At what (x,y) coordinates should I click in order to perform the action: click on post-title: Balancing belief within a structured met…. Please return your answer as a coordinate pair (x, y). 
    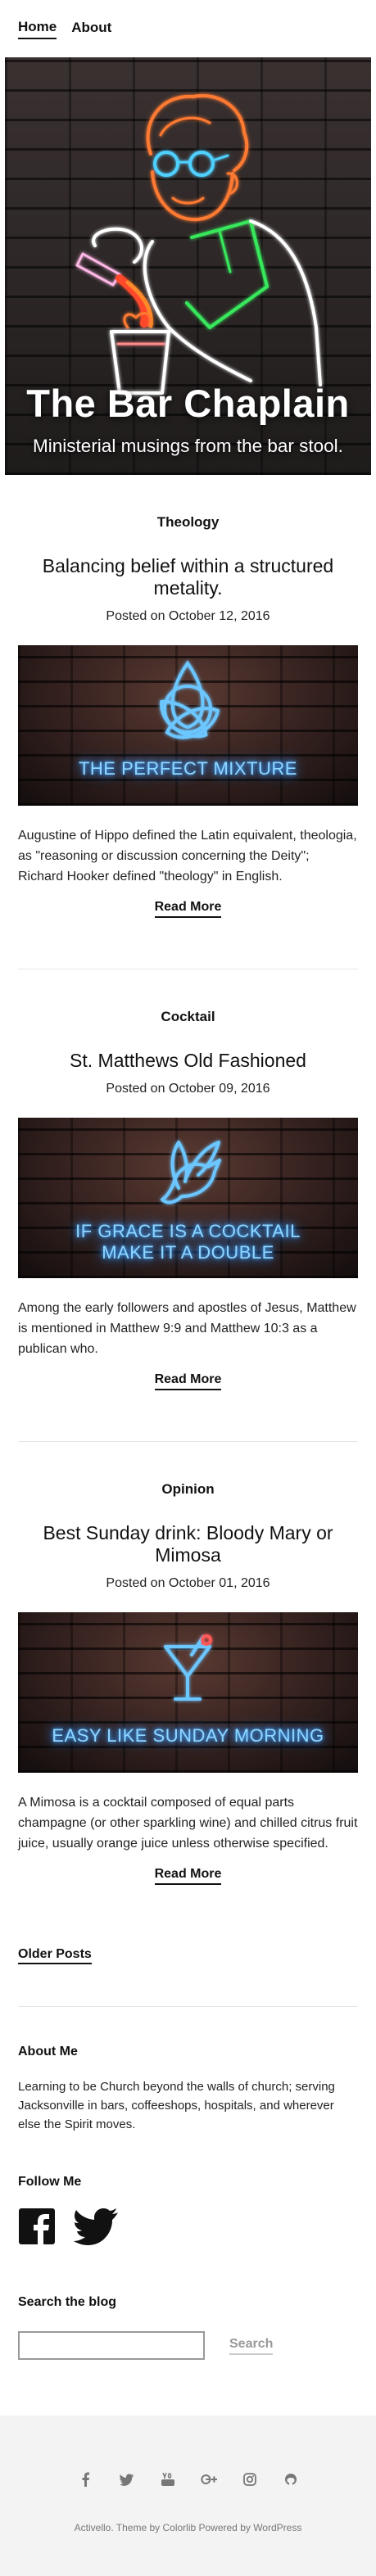
    Looking at the image, I should click on (188, 577).